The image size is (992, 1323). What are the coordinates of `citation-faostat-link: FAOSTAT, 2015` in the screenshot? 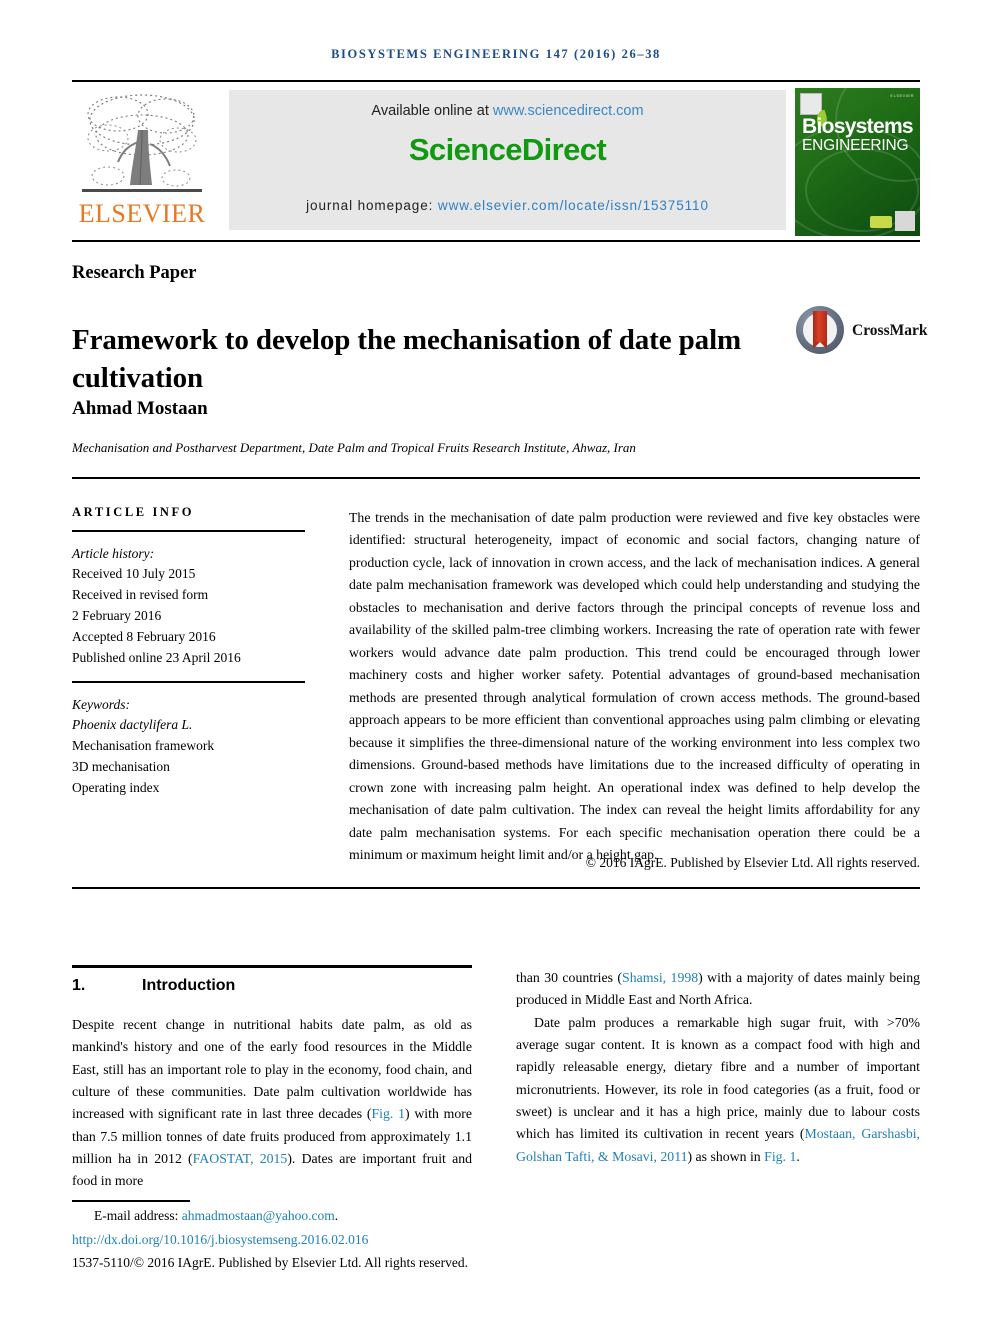 It's located at (240, 1158).